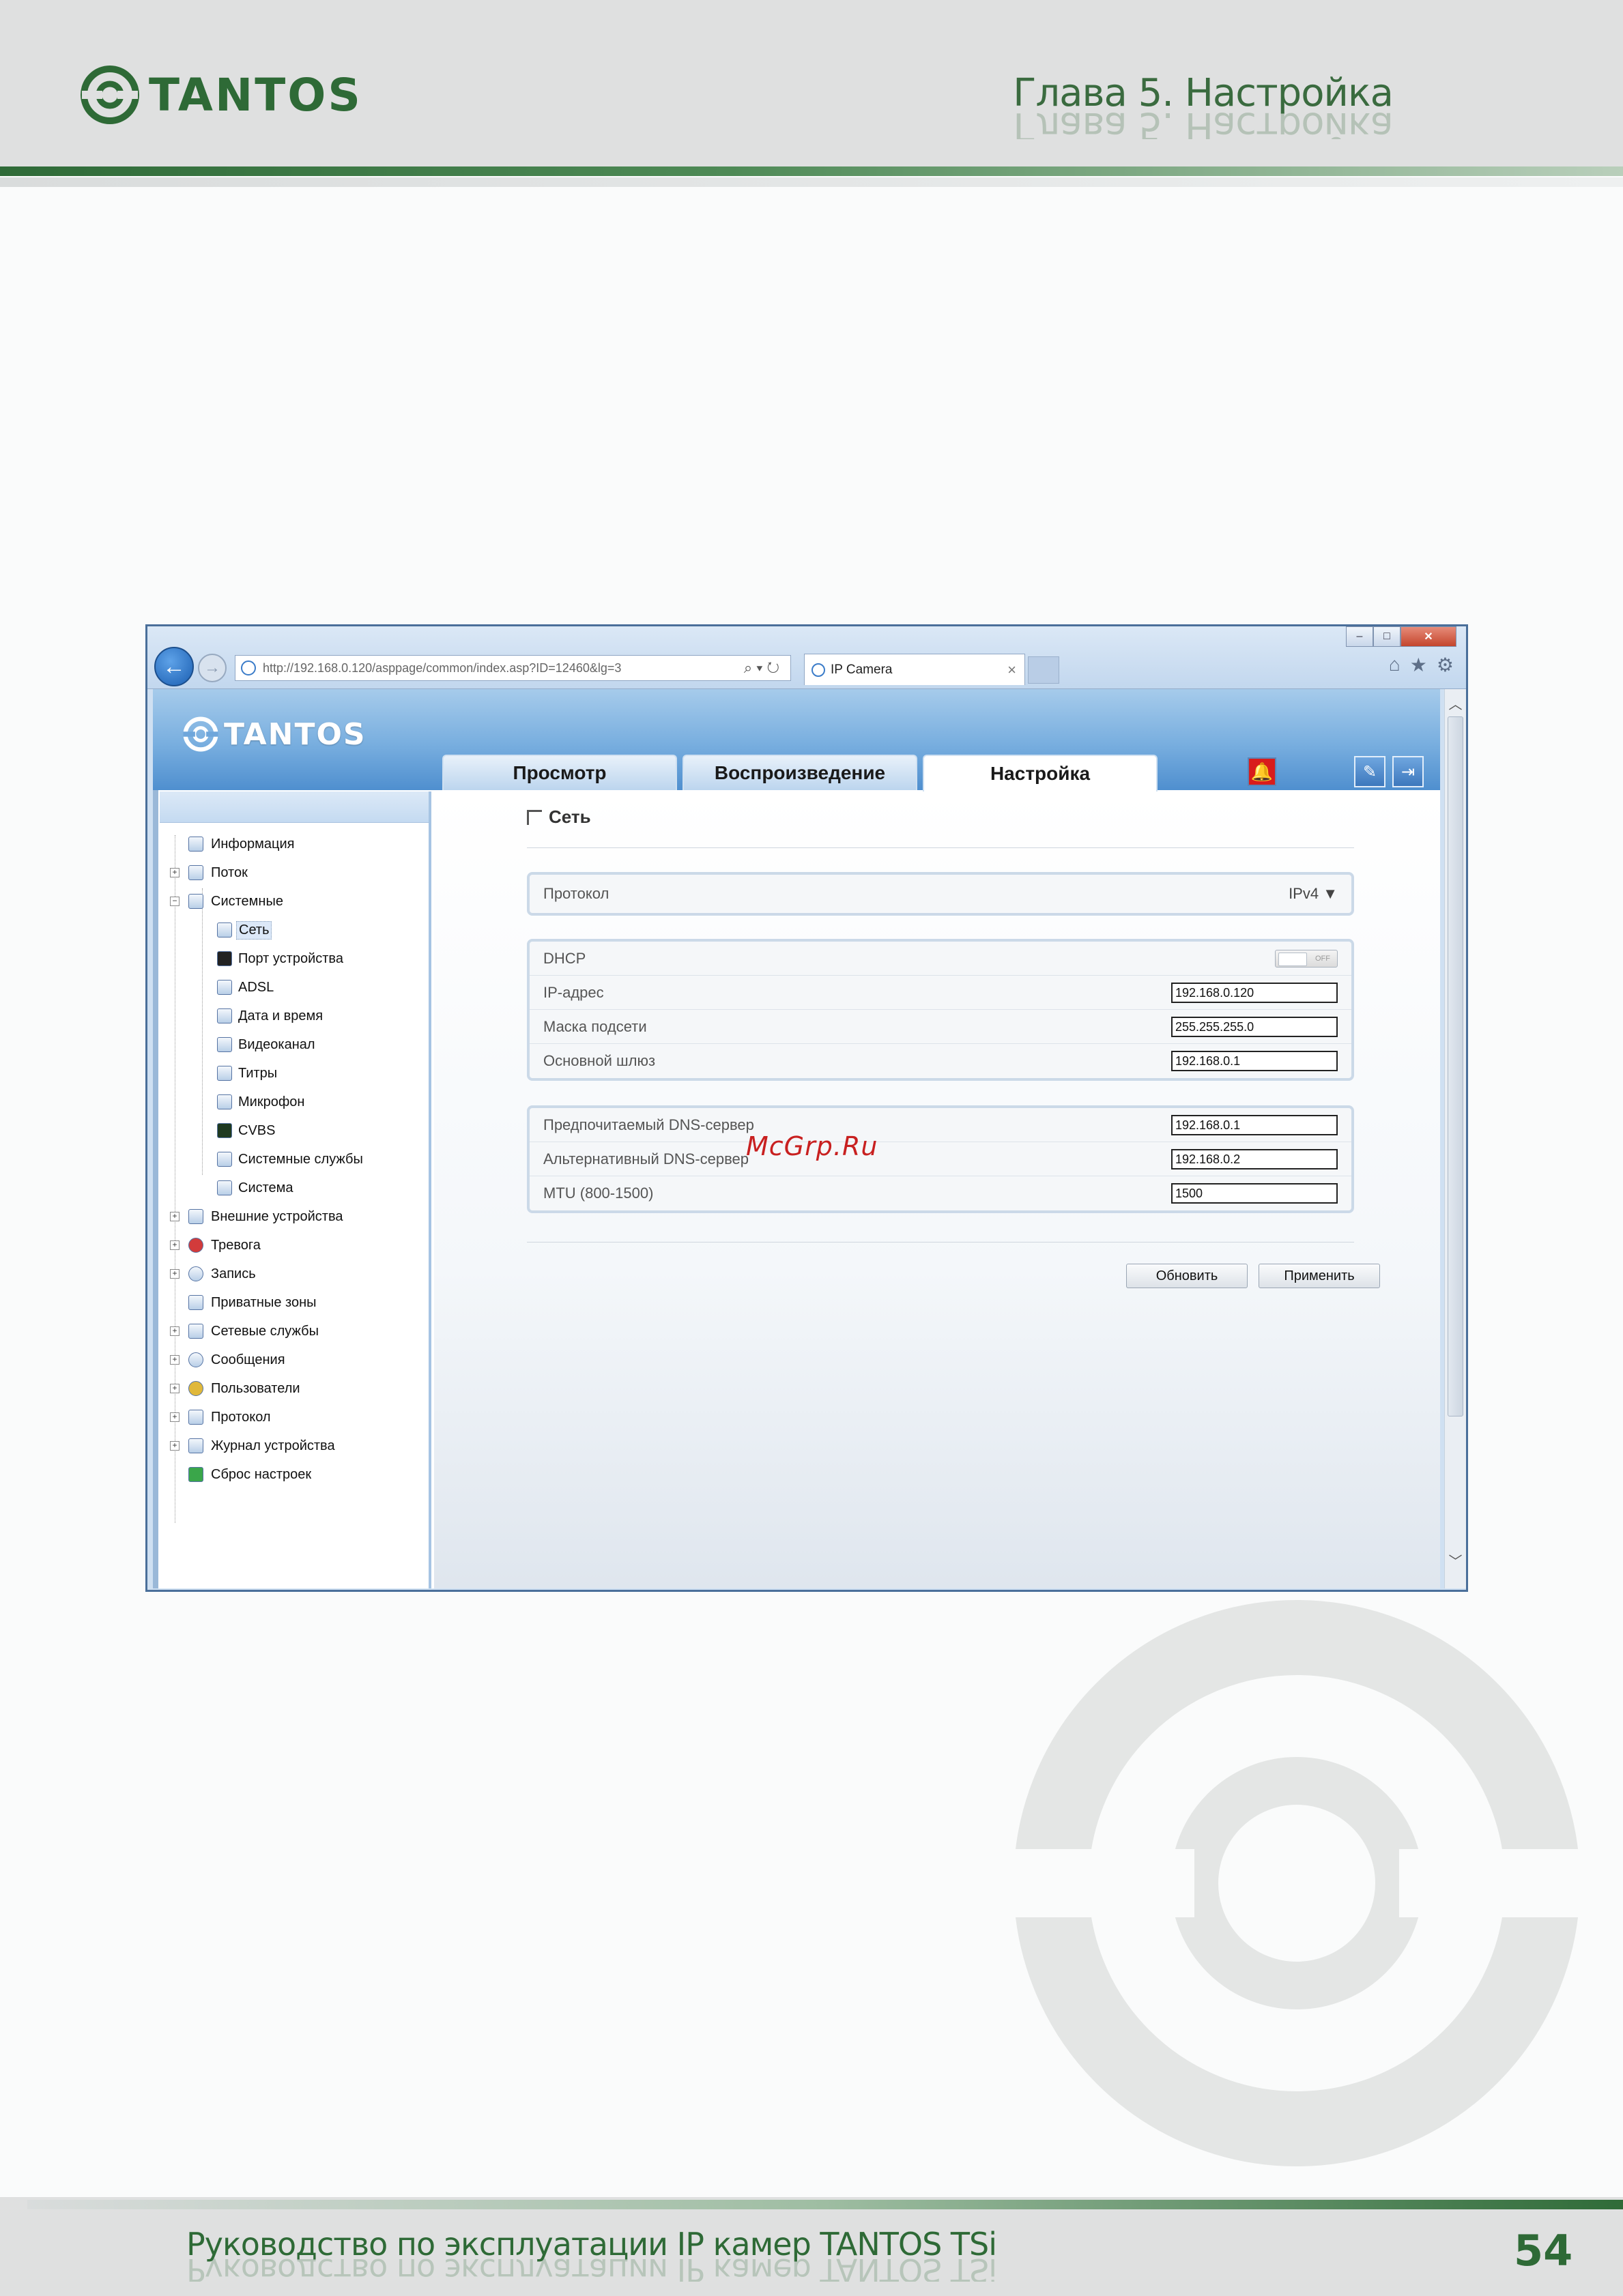 The height and width of the screenshot is (2296, 1623). I want to click on sidebar-item-device-log: + Журнал устройства, so click(294, 1446).